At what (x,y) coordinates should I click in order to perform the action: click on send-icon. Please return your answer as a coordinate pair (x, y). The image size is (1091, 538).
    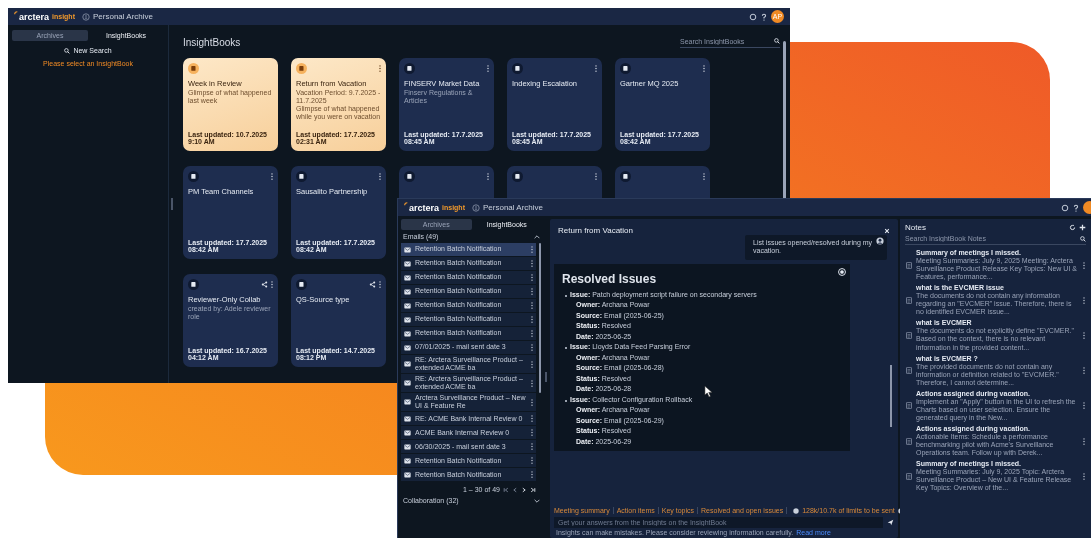
    Looking at the image, I should click on (890, 522).